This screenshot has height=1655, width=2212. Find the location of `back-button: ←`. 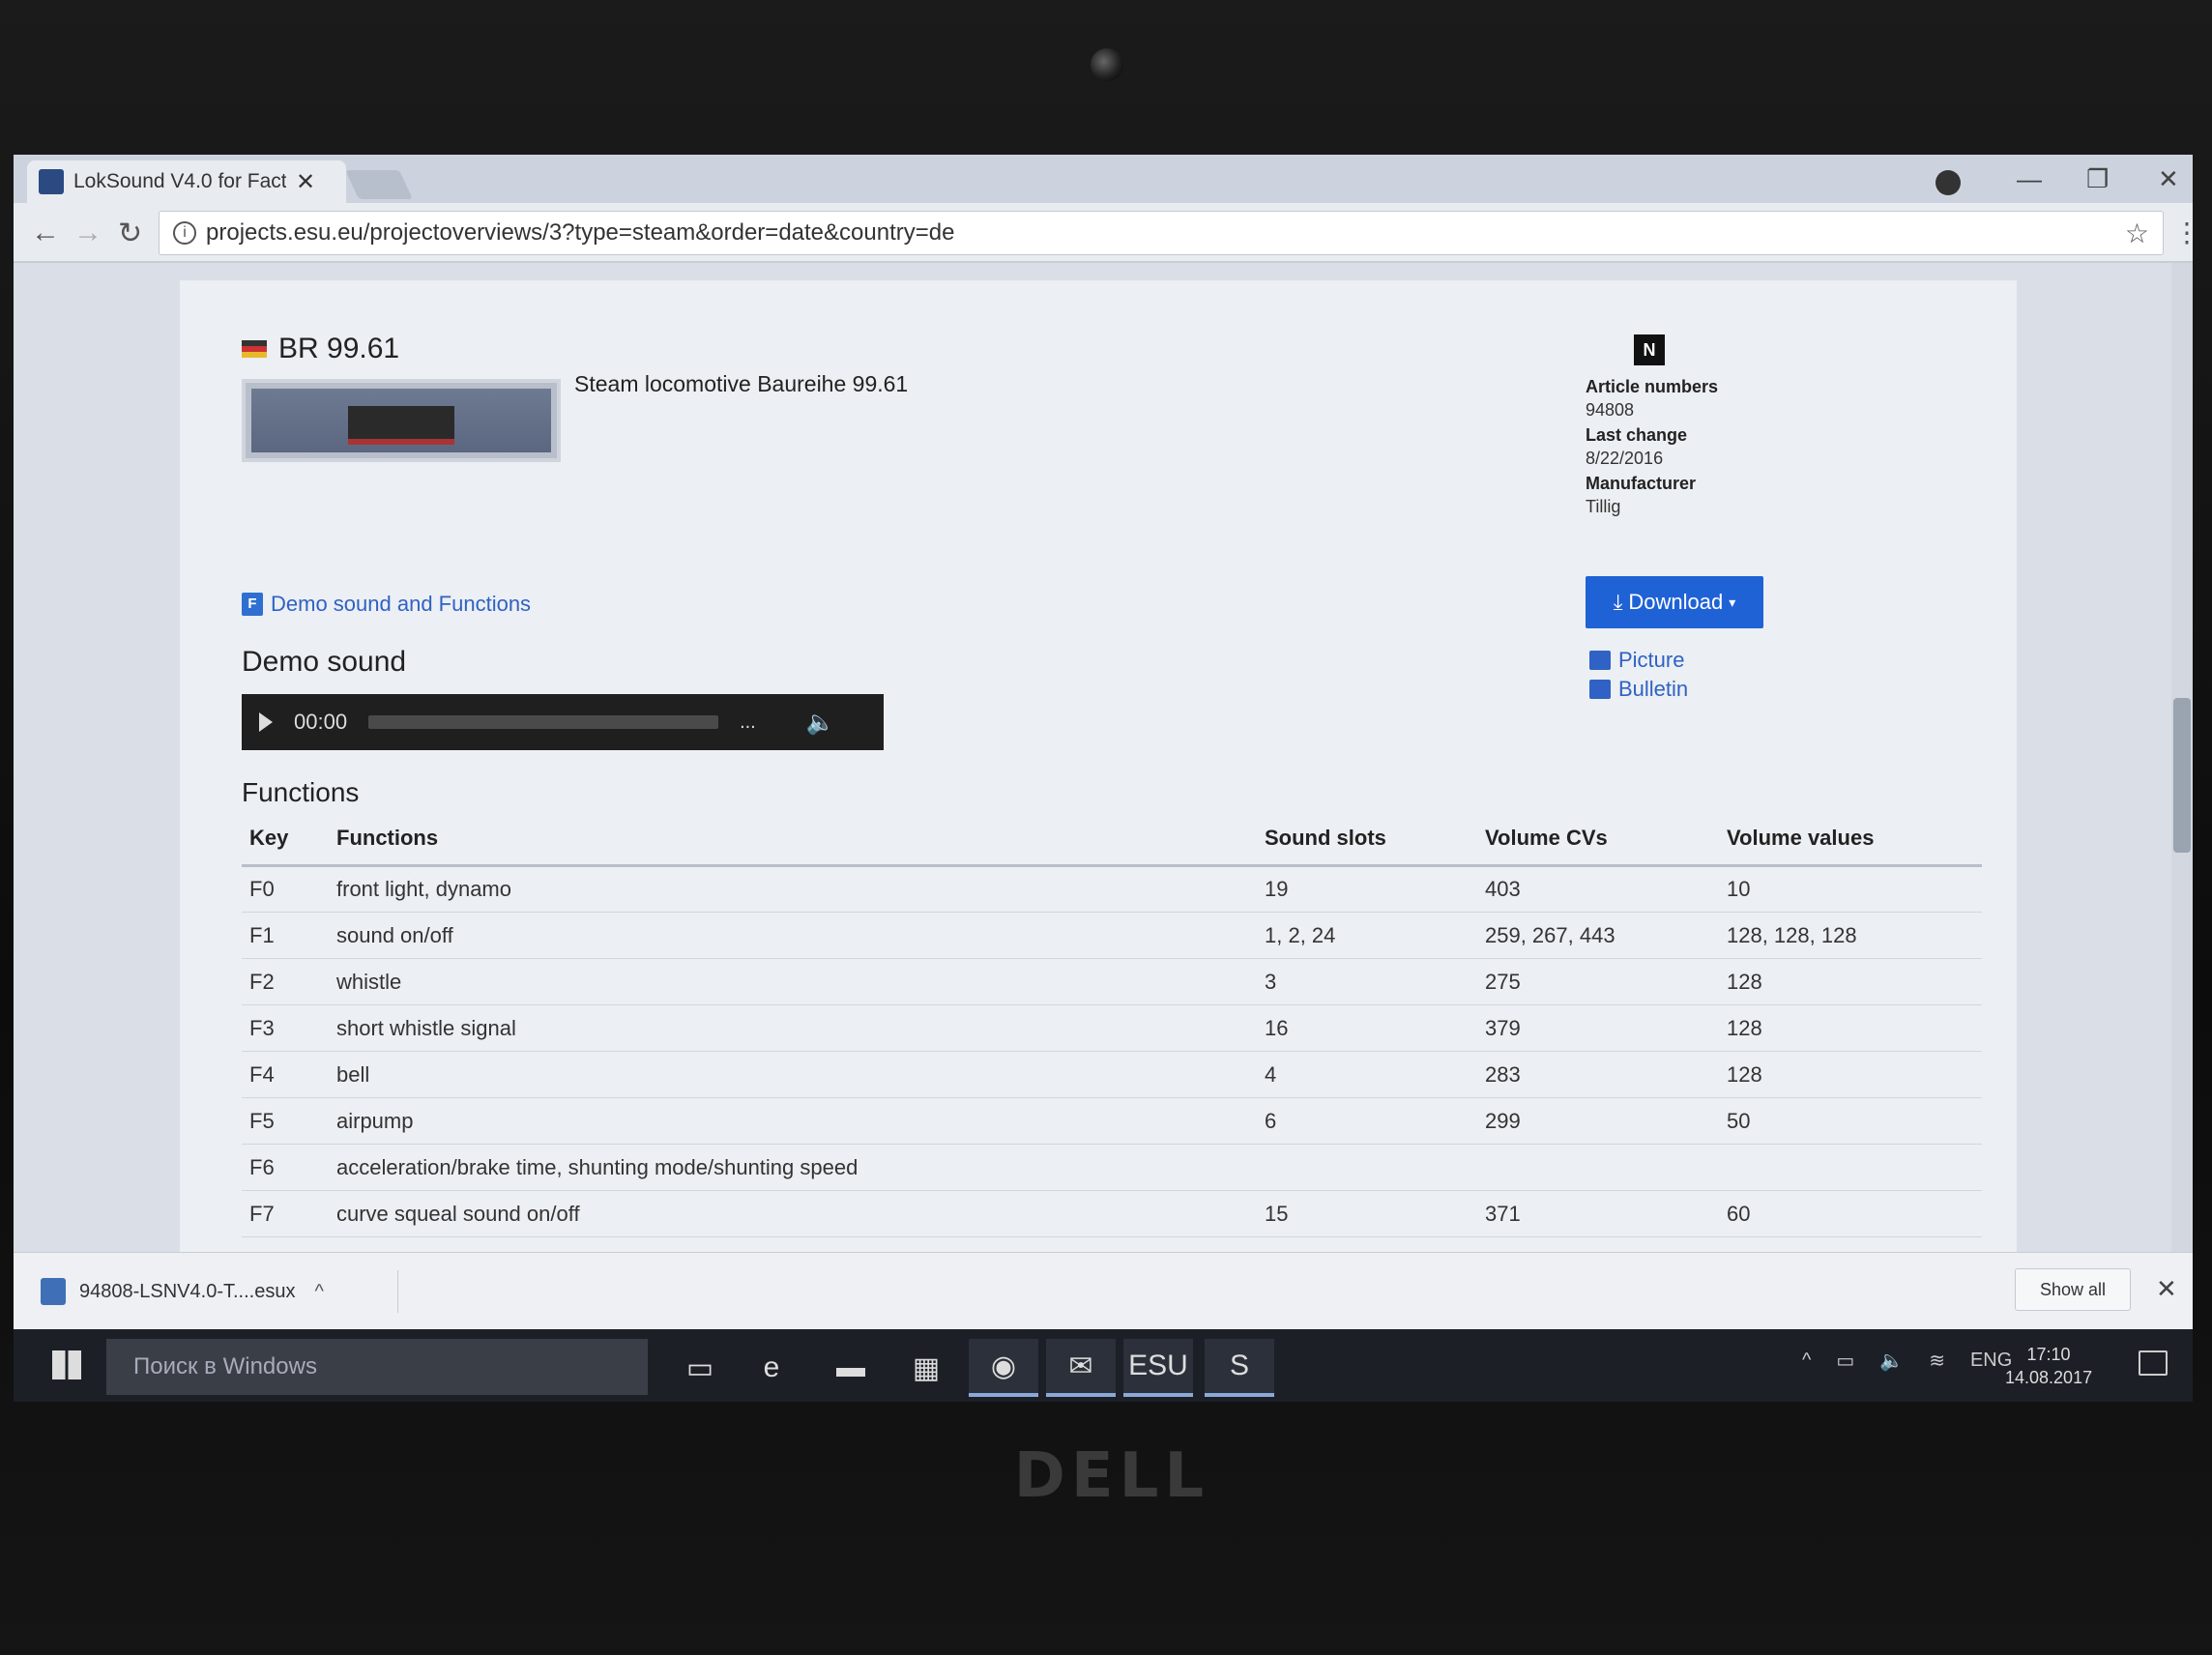

back-button: ← is located at coordinates (45, 233).